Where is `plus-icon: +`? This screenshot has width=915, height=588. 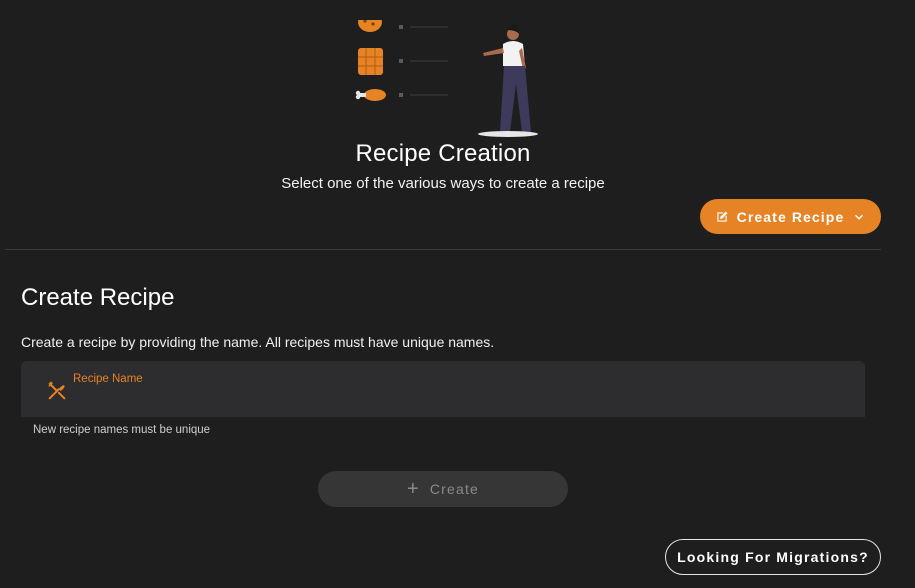 plus-icon: + is located at coordinates (413, 489).